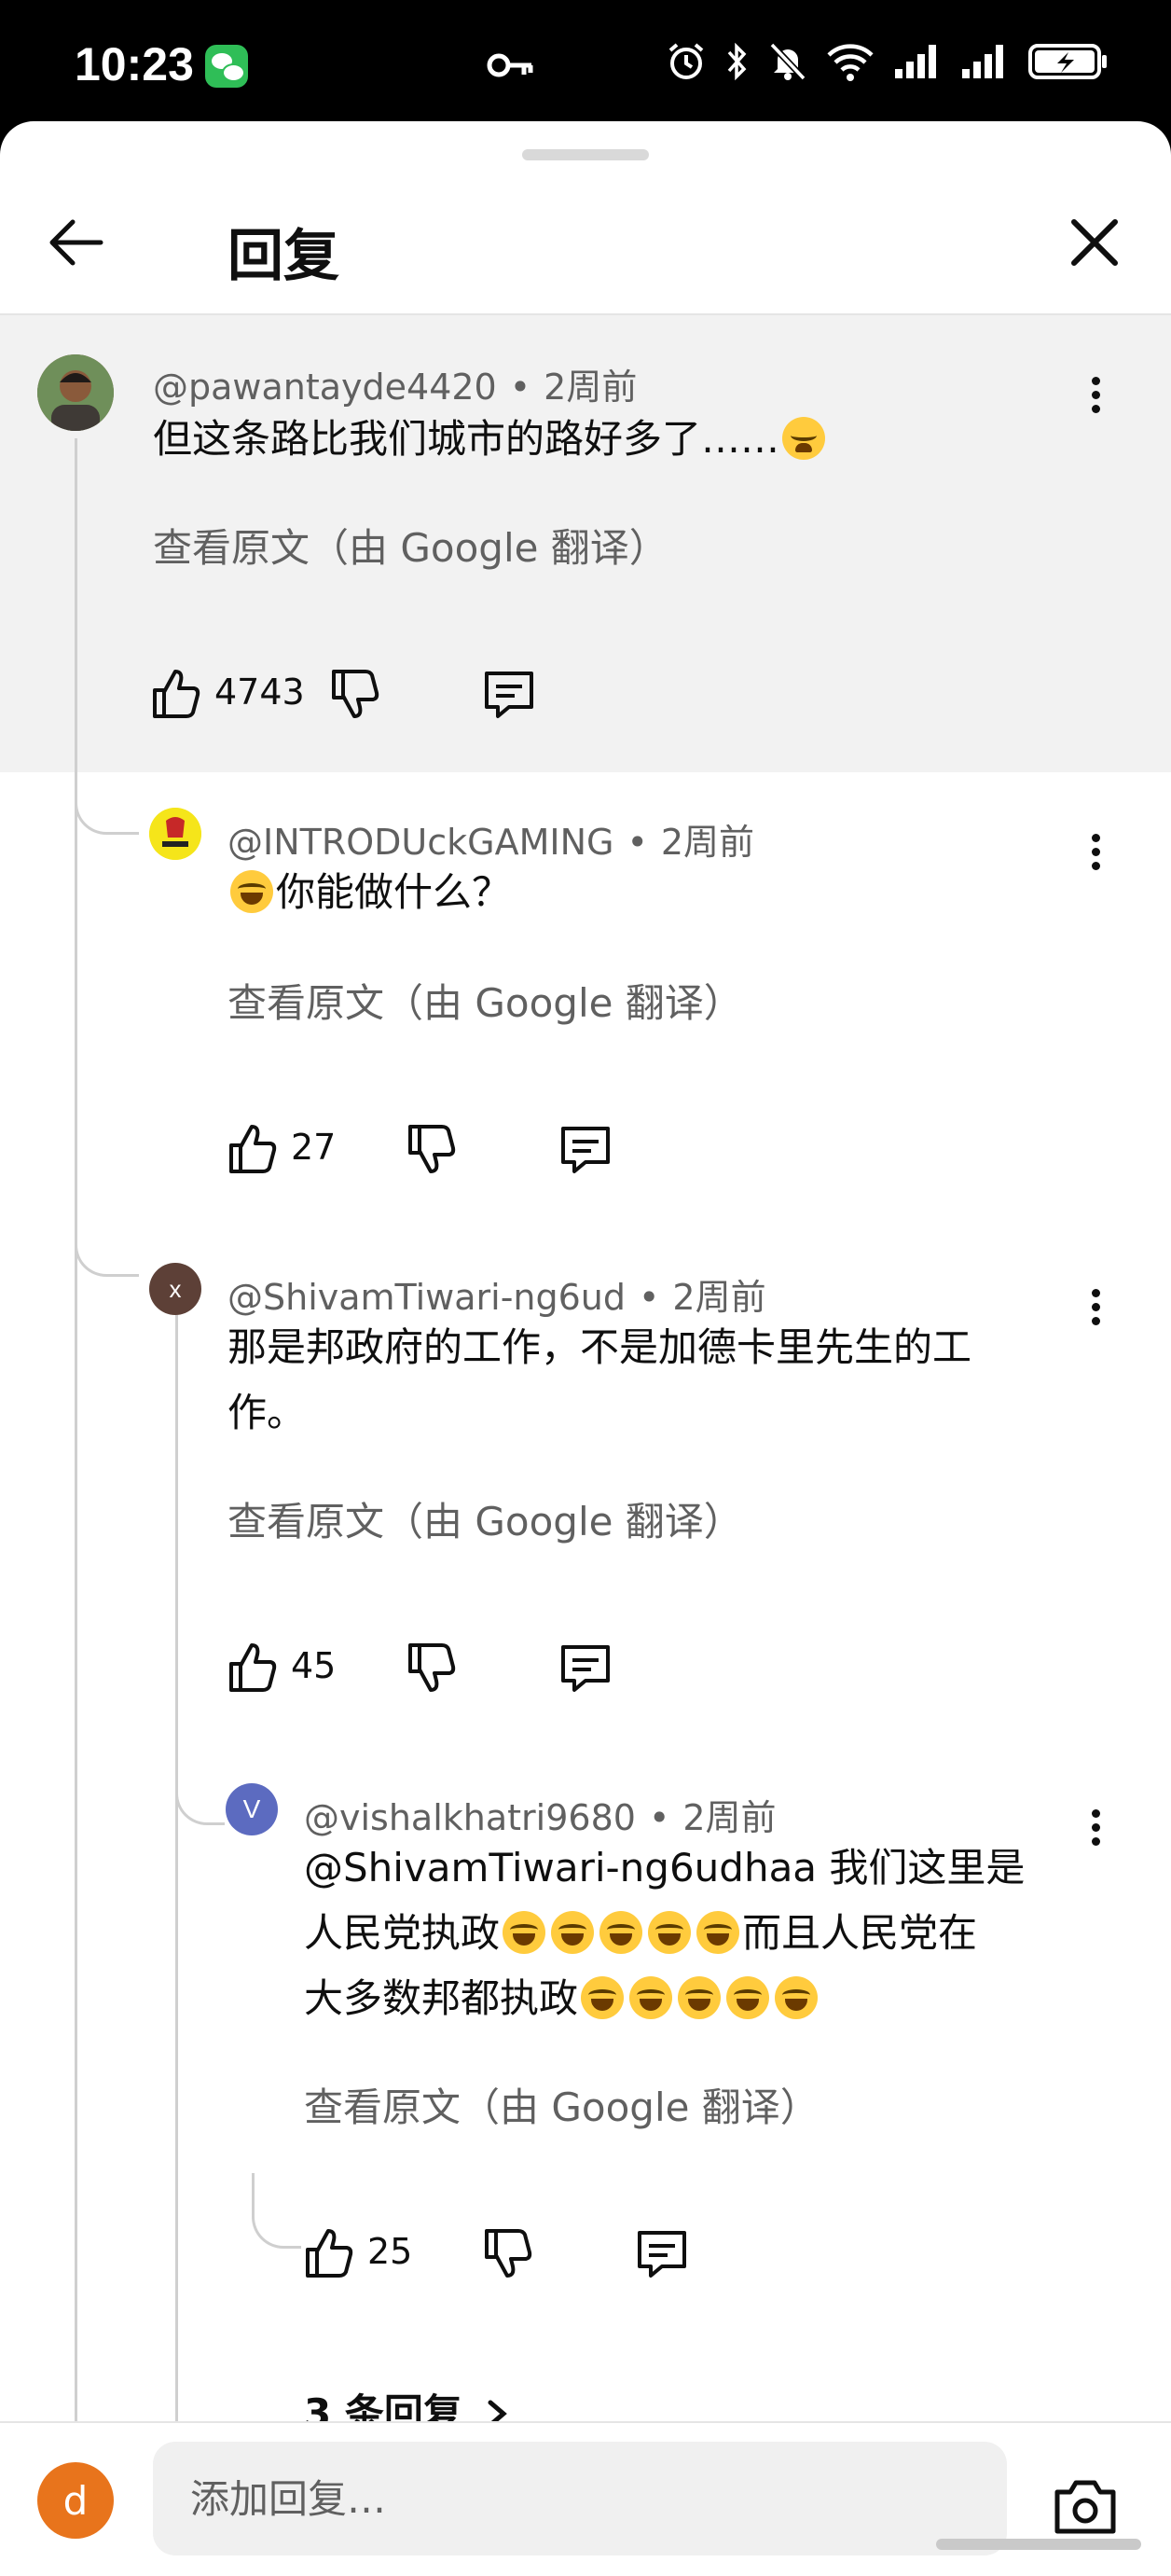 This screenshot has width=1171, height=2576. I want to click on like-count: 45, so click(314, 1665).